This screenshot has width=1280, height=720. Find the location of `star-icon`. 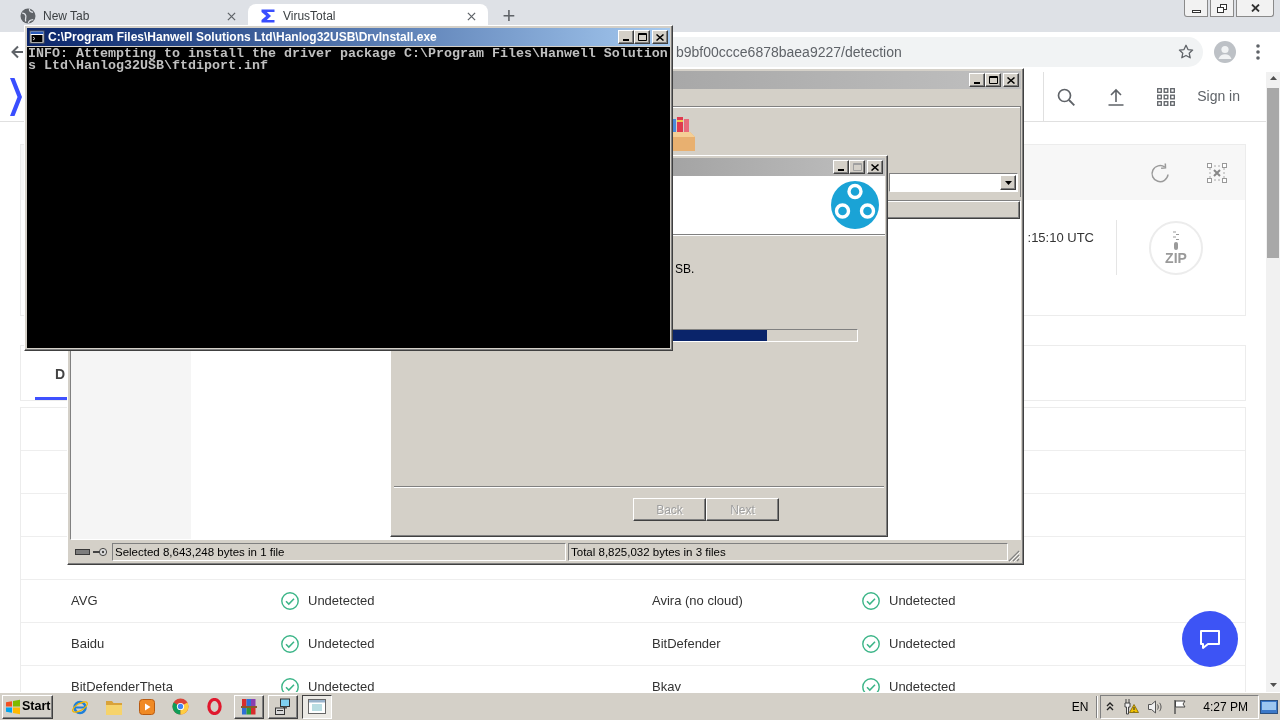

star-icon is located at coordinates (1186, 52).